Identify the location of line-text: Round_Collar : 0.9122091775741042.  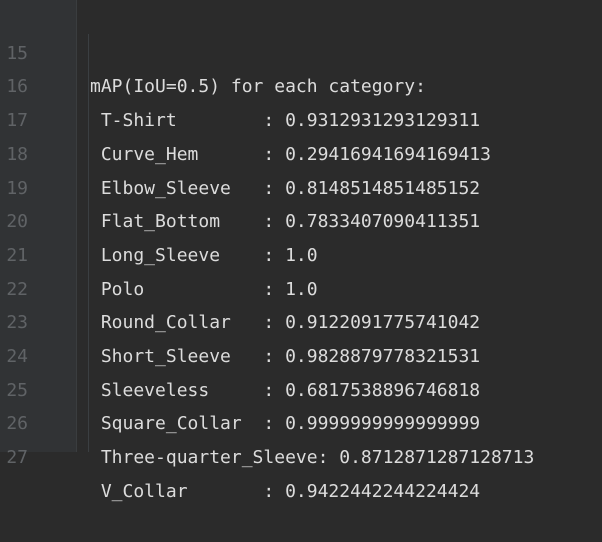
(285, 323).